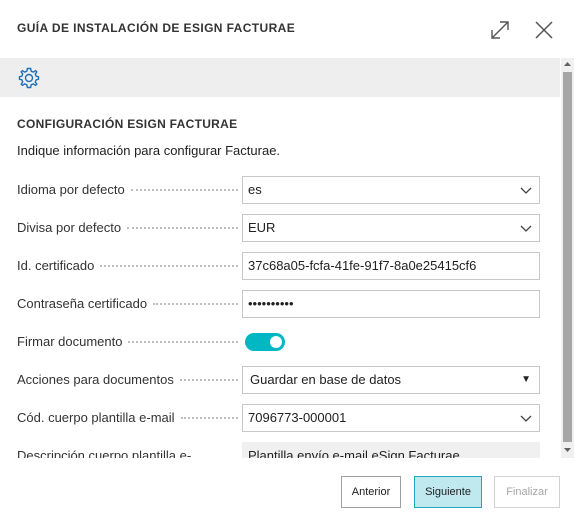  I want to click on dropdown-triangle-icon: ▼, so click(526, 379).